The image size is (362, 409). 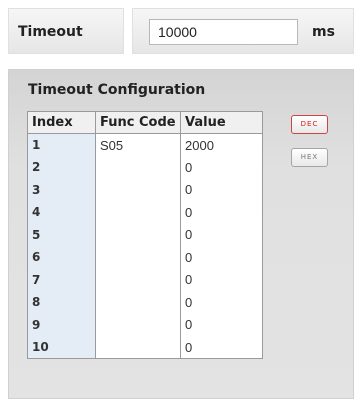 I want to click on table-row: 1 S05 2000, so click(x=145, y=144).